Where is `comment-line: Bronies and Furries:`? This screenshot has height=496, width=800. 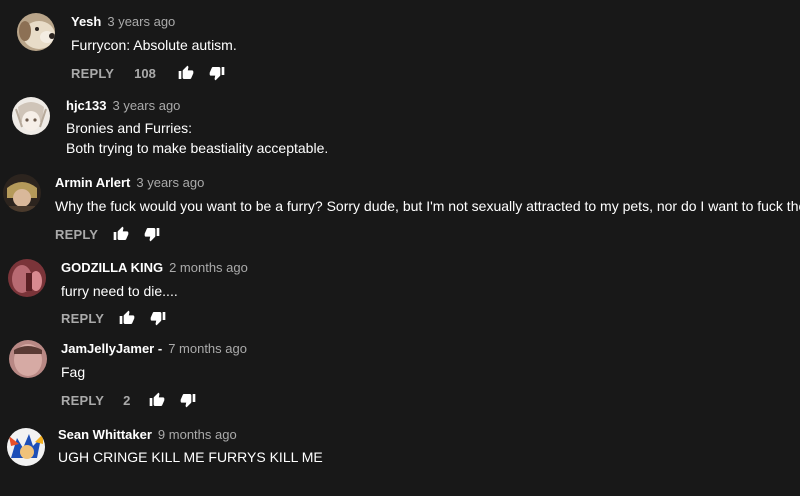 comment-line: Bronies and Furries: is located at coordinates (129, 128).